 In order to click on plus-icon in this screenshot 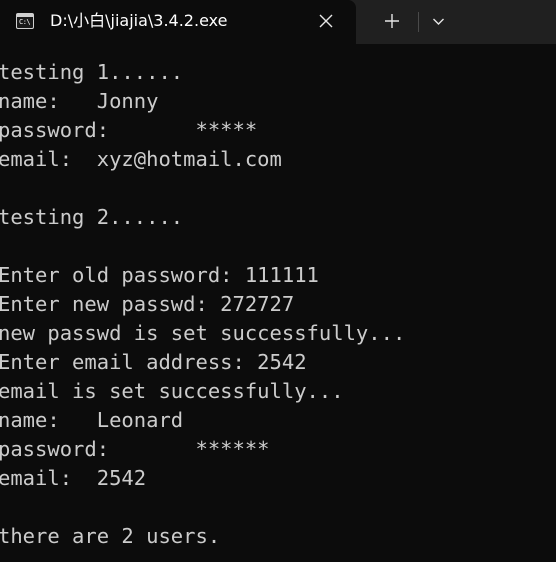, I will do `click(392, 21)`.